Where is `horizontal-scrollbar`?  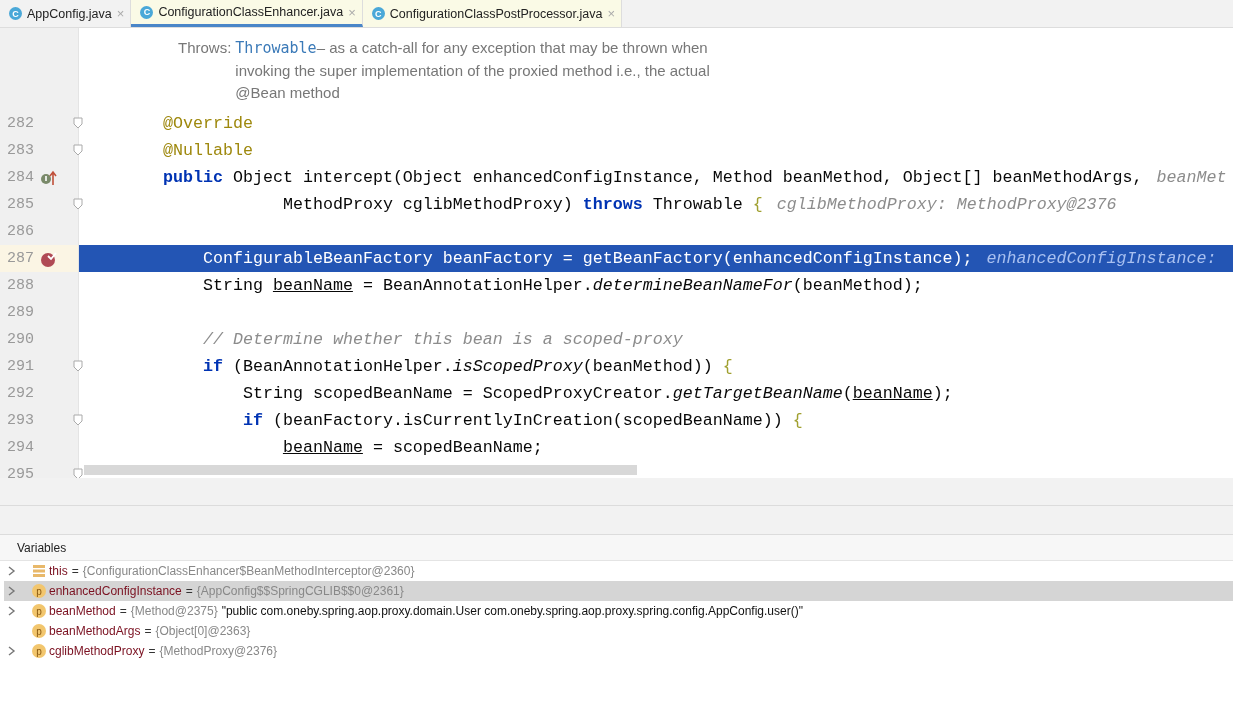
horizontal-scrollbar is located at coordinates (360, 470).